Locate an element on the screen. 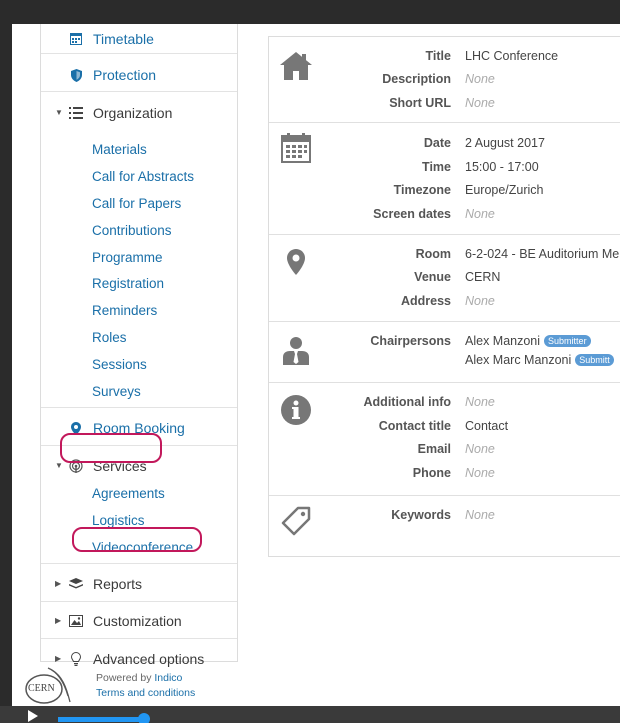 The height and width of the screenshot is (723, 620). powered-by-text: Powered by is located at coordinates (125, 678).